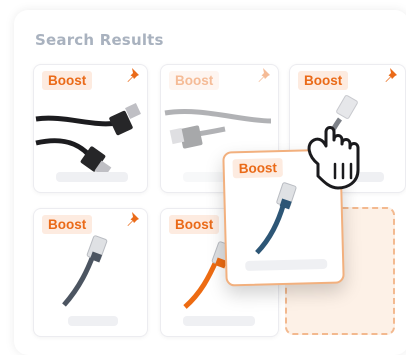 The image size is (406, 355). Describe the element at coordinates (88, 140) in the screenshot. I see `hdmi-cable-image` at that location.